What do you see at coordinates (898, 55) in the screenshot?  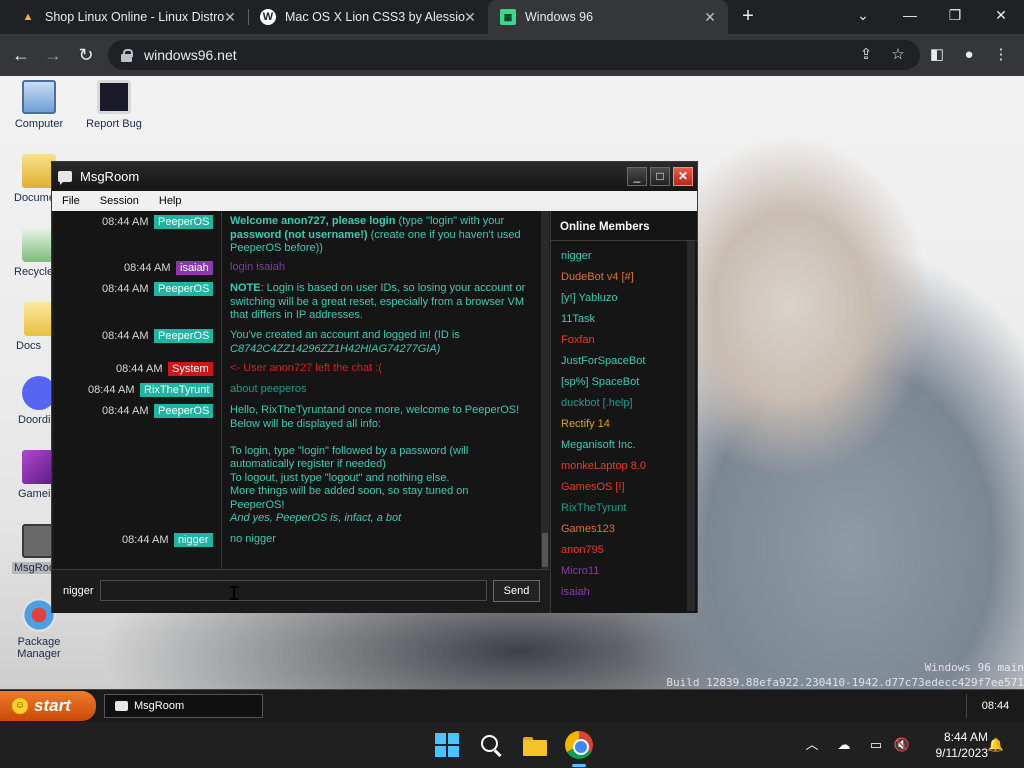 I see `bookmark-star-icon: ☆` at bounding box center [898, 55].